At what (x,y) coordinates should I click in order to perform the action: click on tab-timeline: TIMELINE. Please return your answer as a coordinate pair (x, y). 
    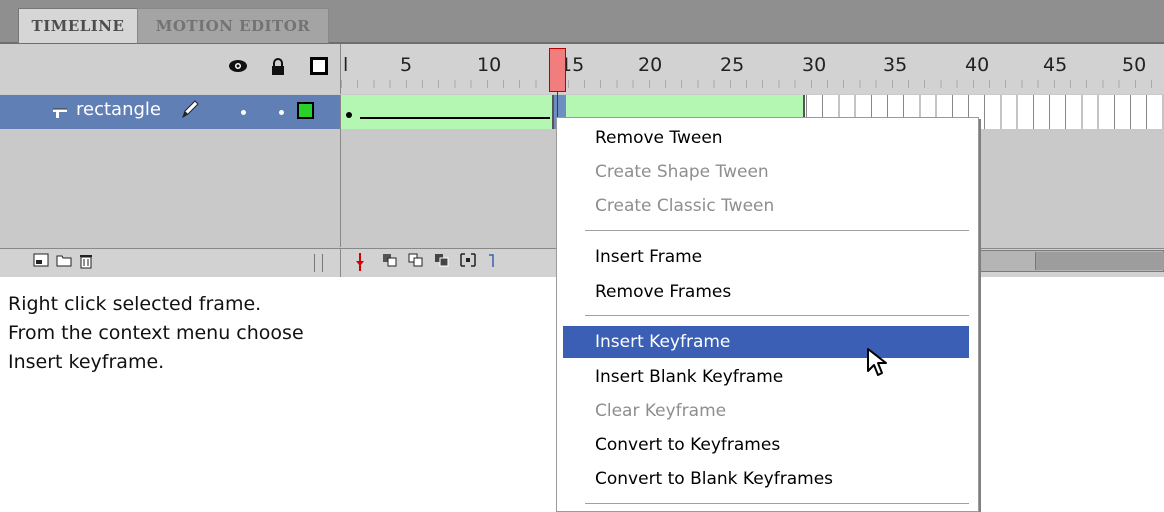
    Looking at the image, I should click on (78, 25).